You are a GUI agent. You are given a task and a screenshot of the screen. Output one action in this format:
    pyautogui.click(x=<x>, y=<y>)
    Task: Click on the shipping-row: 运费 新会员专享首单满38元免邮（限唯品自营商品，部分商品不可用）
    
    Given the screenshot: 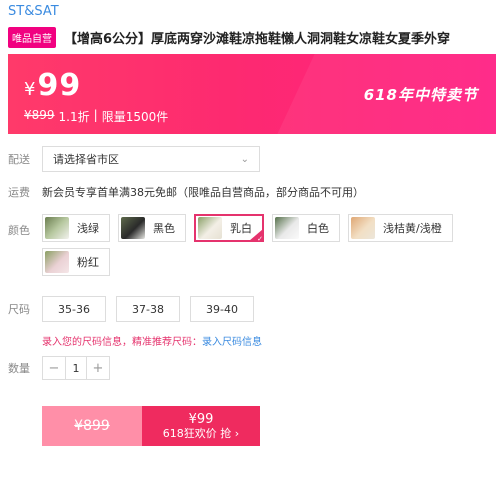 What is the action you would take?
    pyautogui.click(x=186, y=192)
    